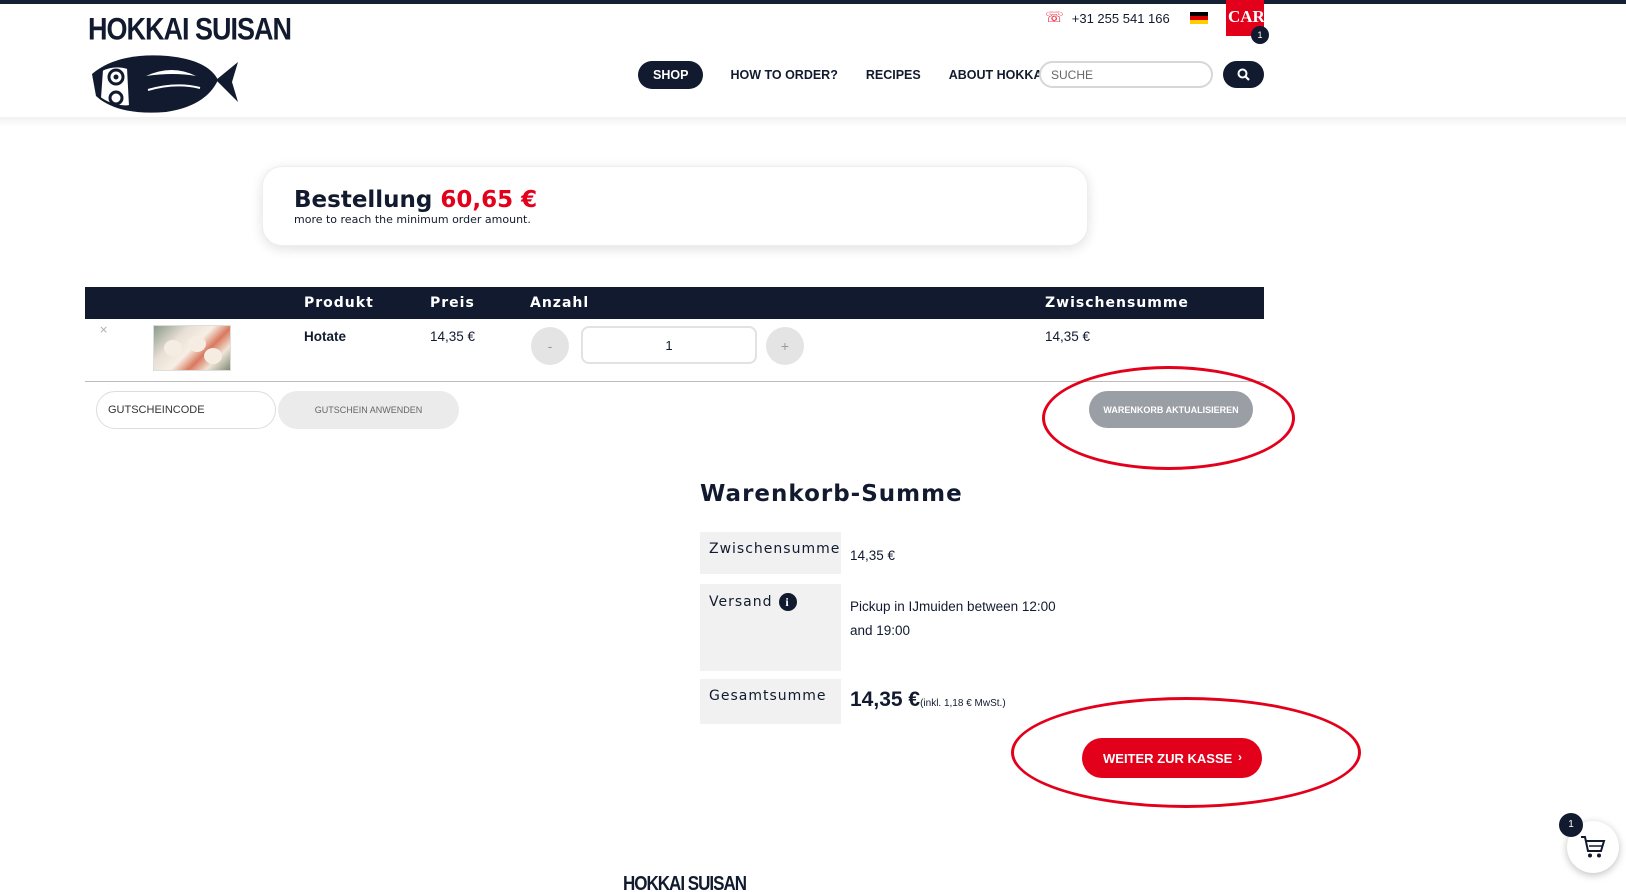 The image size is (1626, 892). What do you see at coordinates (1117, 303) in the screenshot?
I see `header-subtotal: Zwischensumme` at bounding box center [1117, 303].